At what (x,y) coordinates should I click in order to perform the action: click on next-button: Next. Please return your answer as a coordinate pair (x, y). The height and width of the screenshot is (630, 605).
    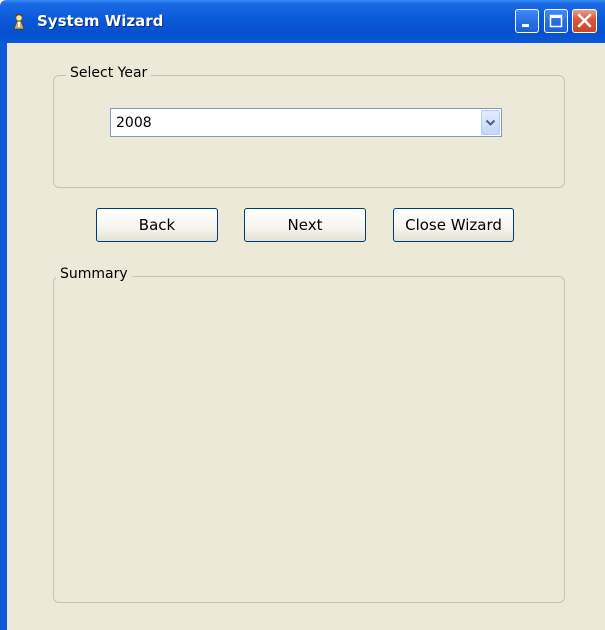
    Looking at the image, I should click on (305, 225).